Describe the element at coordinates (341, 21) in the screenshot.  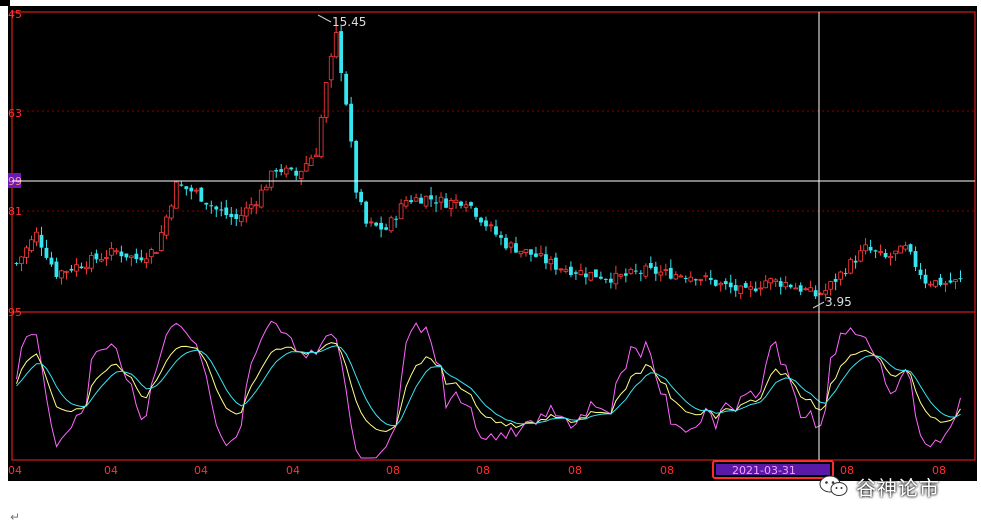
I see `max-price-annotation: 15.45` at that location.